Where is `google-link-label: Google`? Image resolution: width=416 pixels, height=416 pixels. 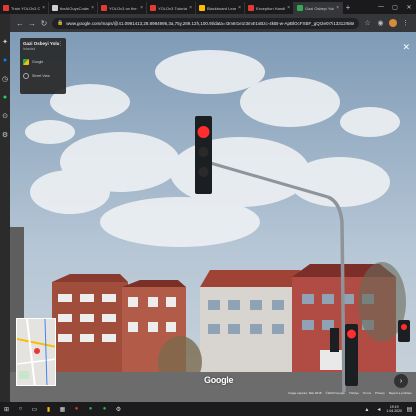 google-link-label: Google is located at coordinates (38, 62).